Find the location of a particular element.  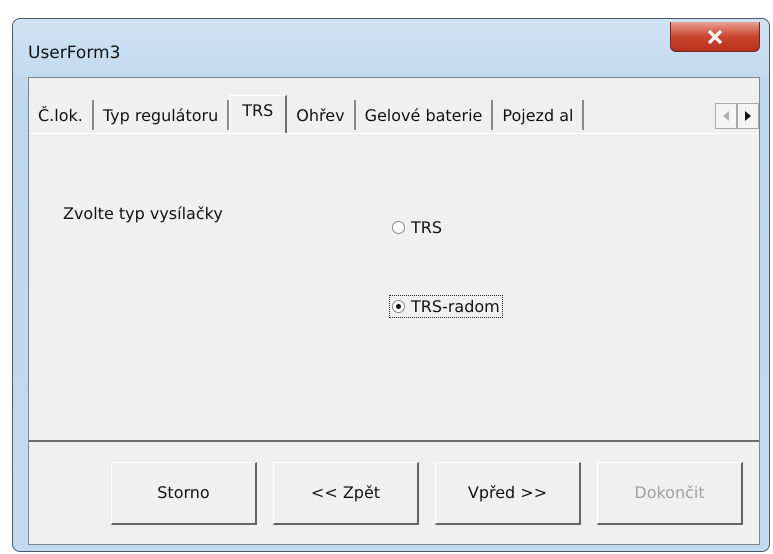

dialog-button: Storno is located at coordinates (184, 493).